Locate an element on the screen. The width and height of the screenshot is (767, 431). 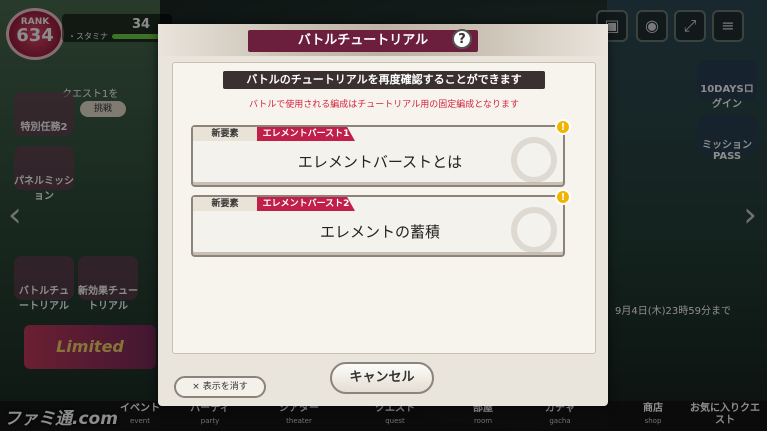
tutorial-item-label: エレメントバーストとは is located at coordinates (380, 162).